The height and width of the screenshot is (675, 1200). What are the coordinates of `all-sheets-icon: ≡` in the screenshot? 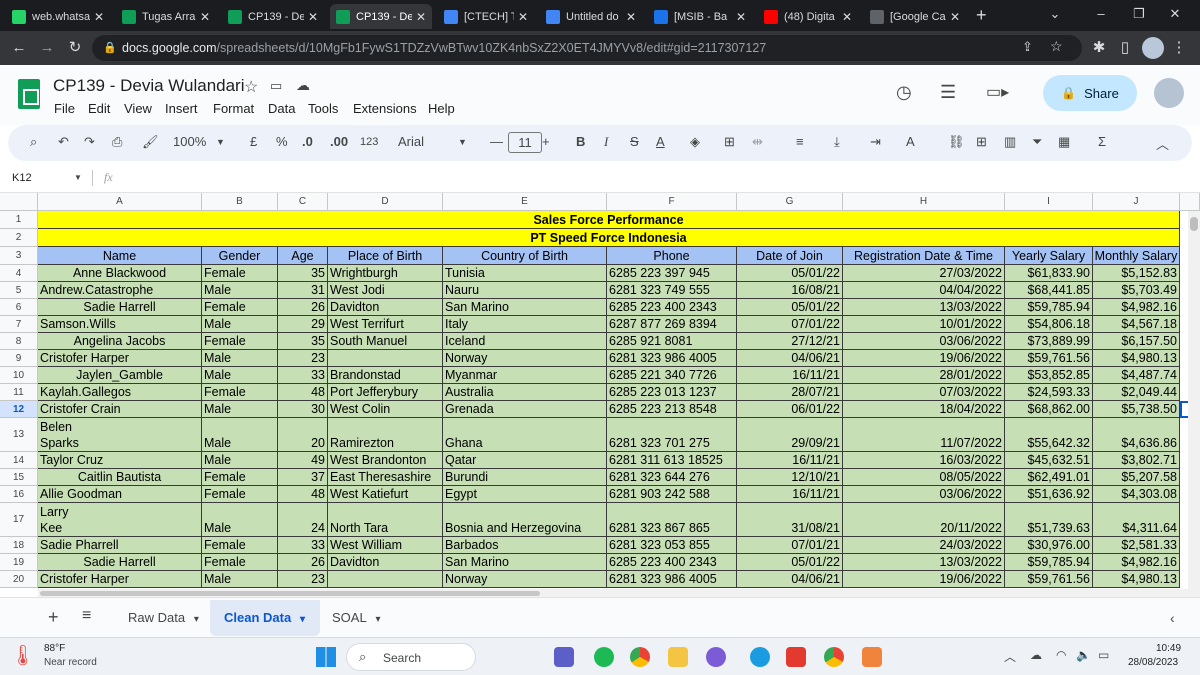 It's located at (86, 616).